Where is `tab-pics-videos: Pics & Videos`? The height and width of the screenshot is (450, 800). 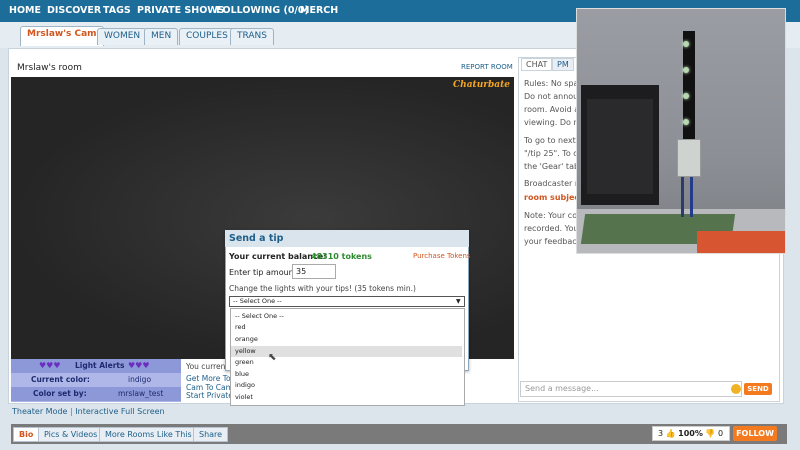
tab-pics-videos: Pics & Videos is located at coordinates (71, 434).